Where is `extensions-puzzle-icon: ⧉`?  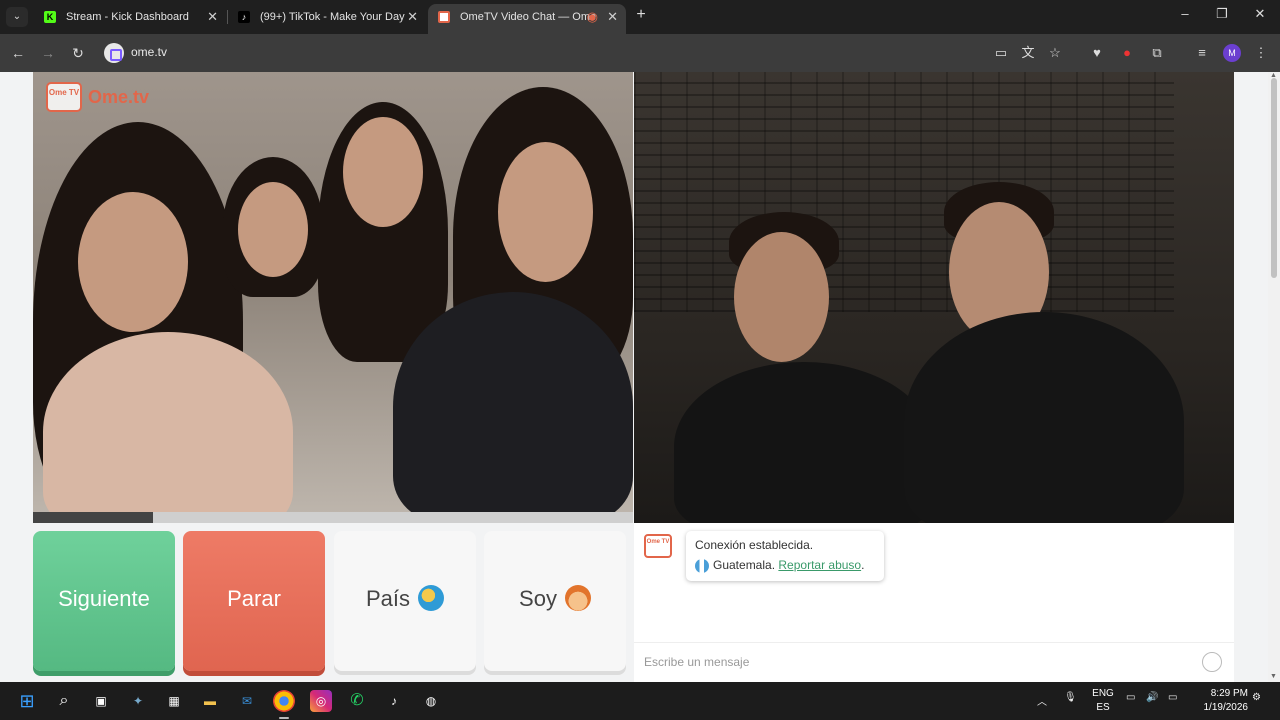
extensions-puzzle-icon: ⧉ is located at coordinates (1157, 53).